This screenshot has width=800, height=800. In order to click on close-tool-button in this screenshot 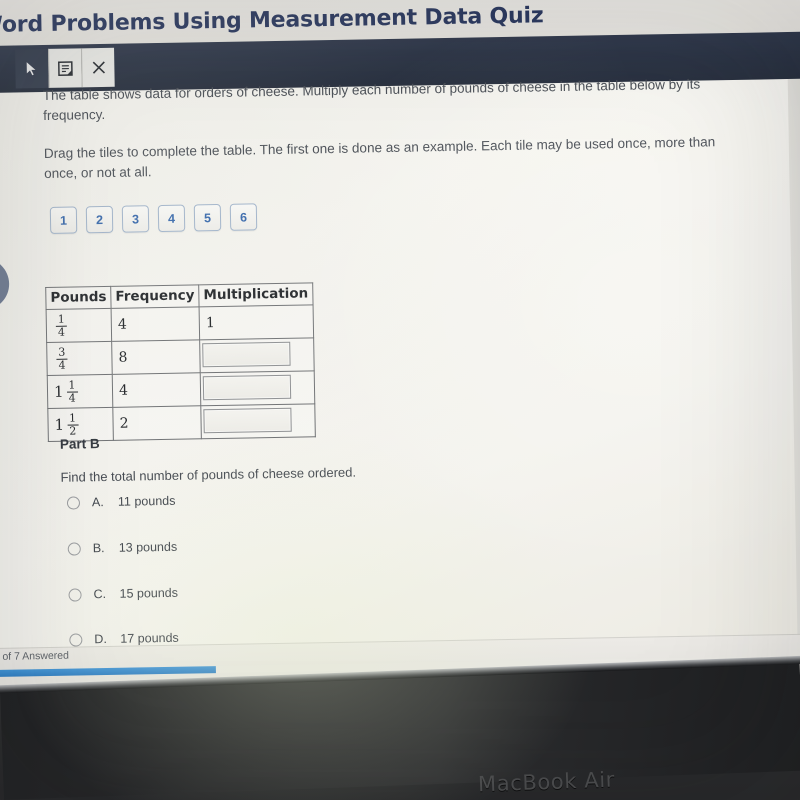, I will do `click(98, 67)`.